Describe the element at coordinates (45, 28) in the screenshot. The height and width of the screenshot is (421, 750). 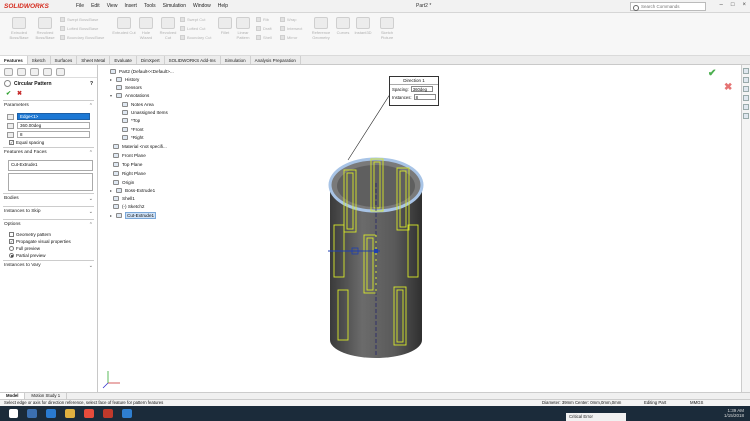
I see `revolved-boss-button: Revolved Boss/Base` at that location.